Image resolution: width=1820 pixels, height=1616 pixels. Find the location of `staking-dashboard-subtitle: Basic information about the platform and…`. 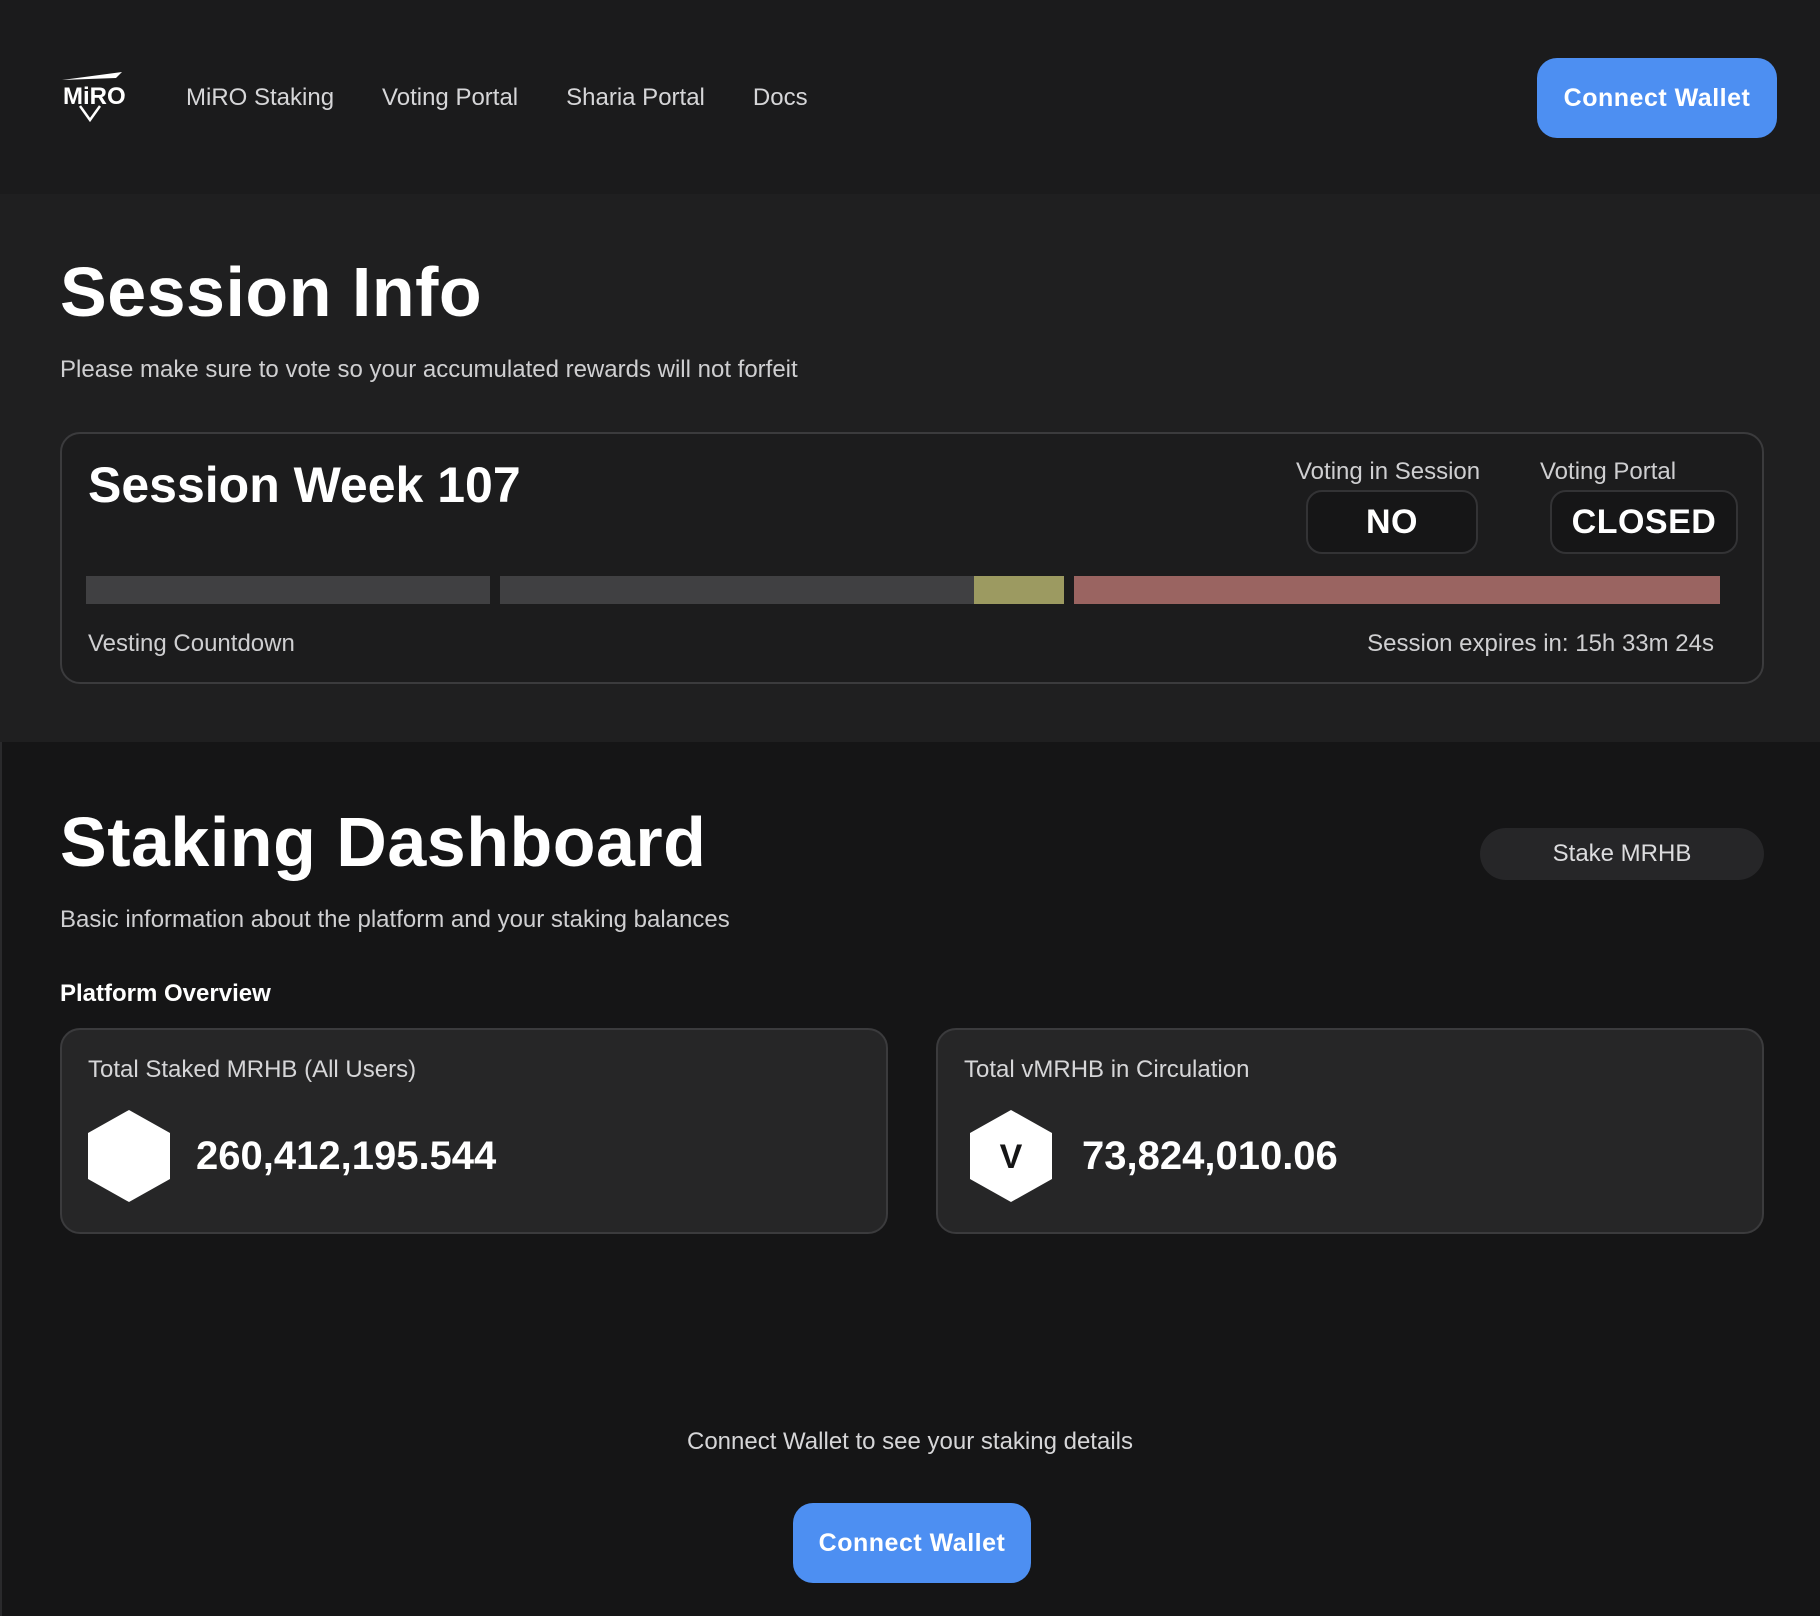

staking-dashboard-subtitle: Basic information about the platform and… is located at coordinates (395, 919).